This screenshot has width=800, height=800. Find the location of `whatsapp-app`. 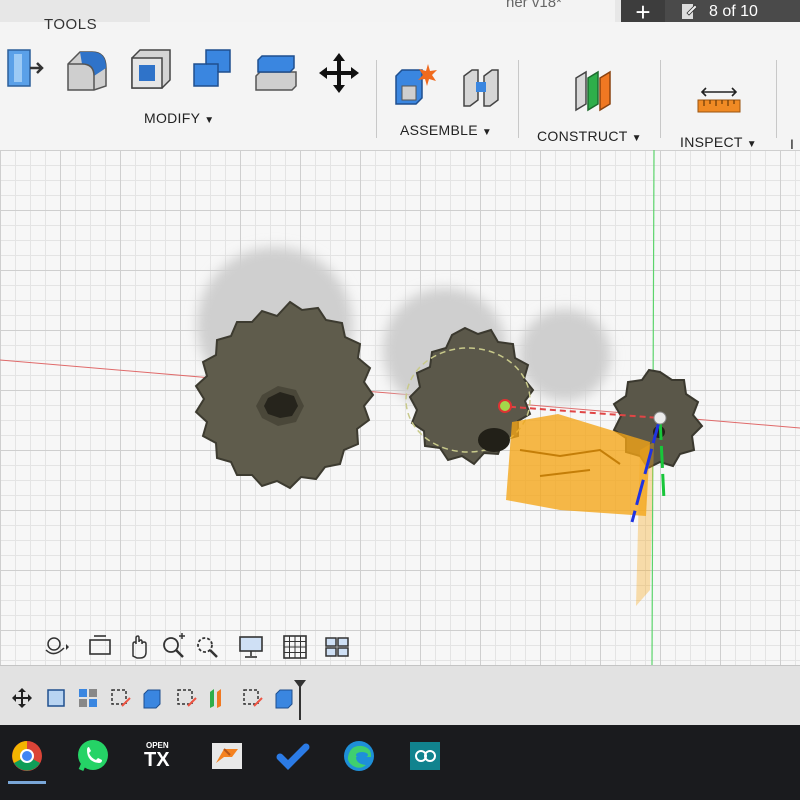

whatsapp-app is located at coordinates (93, 756).